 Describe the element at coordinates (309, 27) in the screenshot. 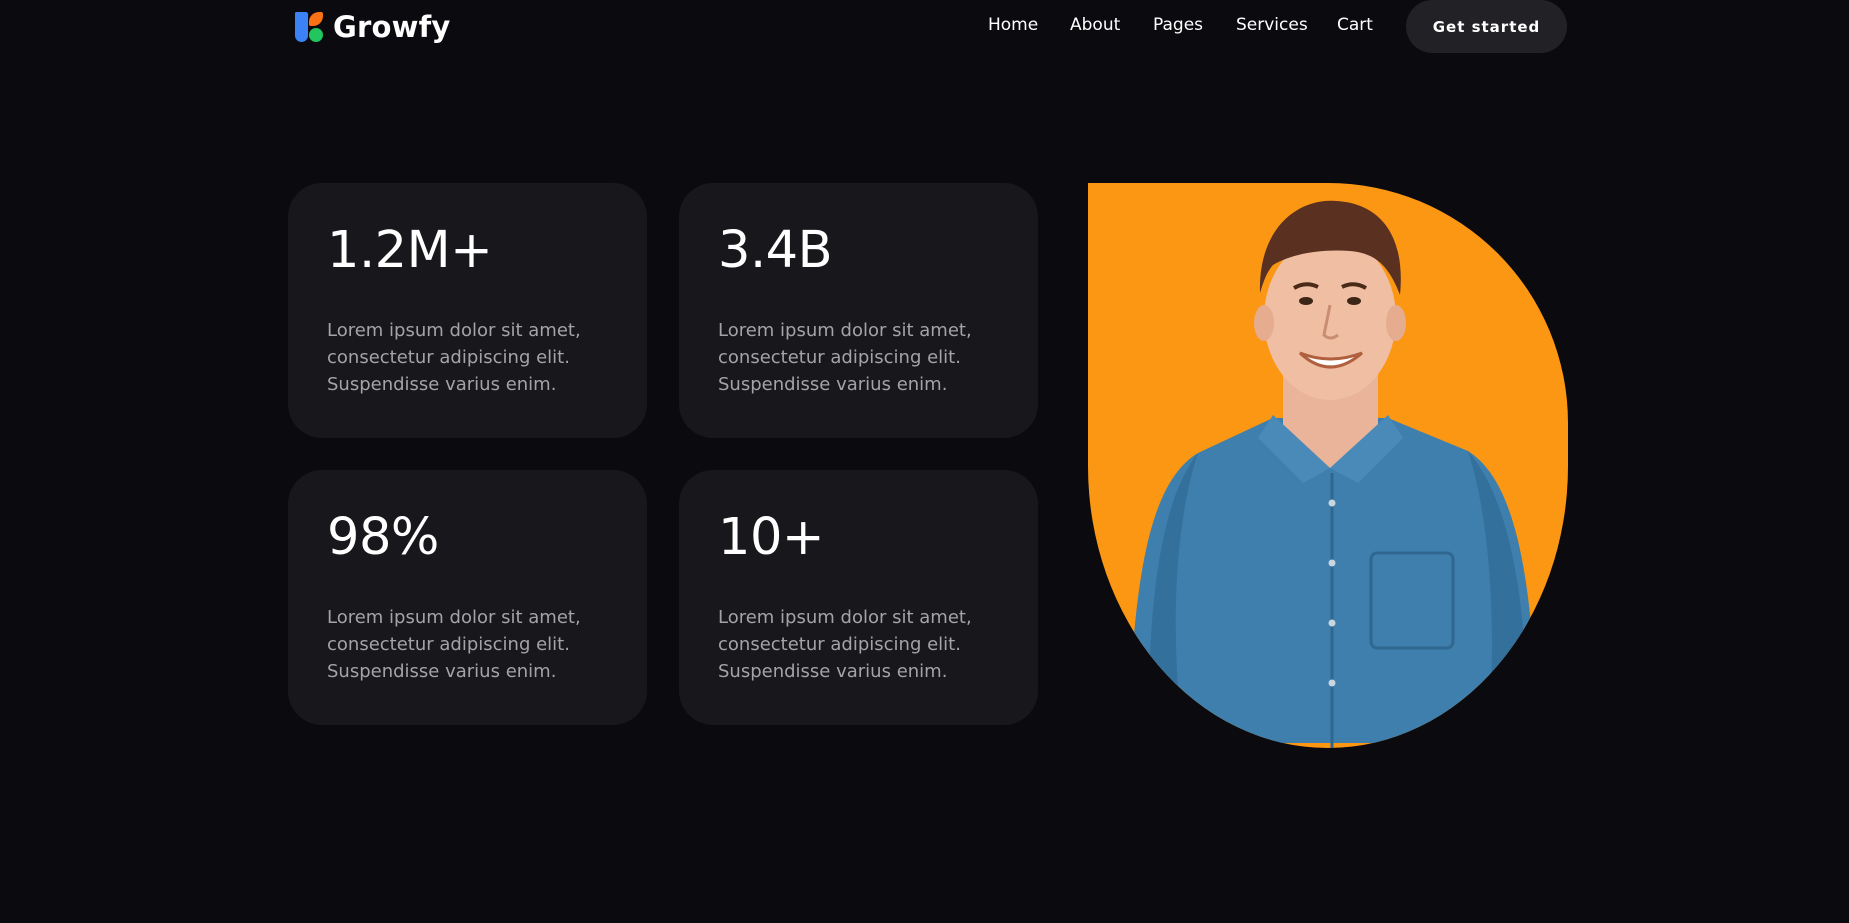

I see `growfy-logo-icon` at that location.